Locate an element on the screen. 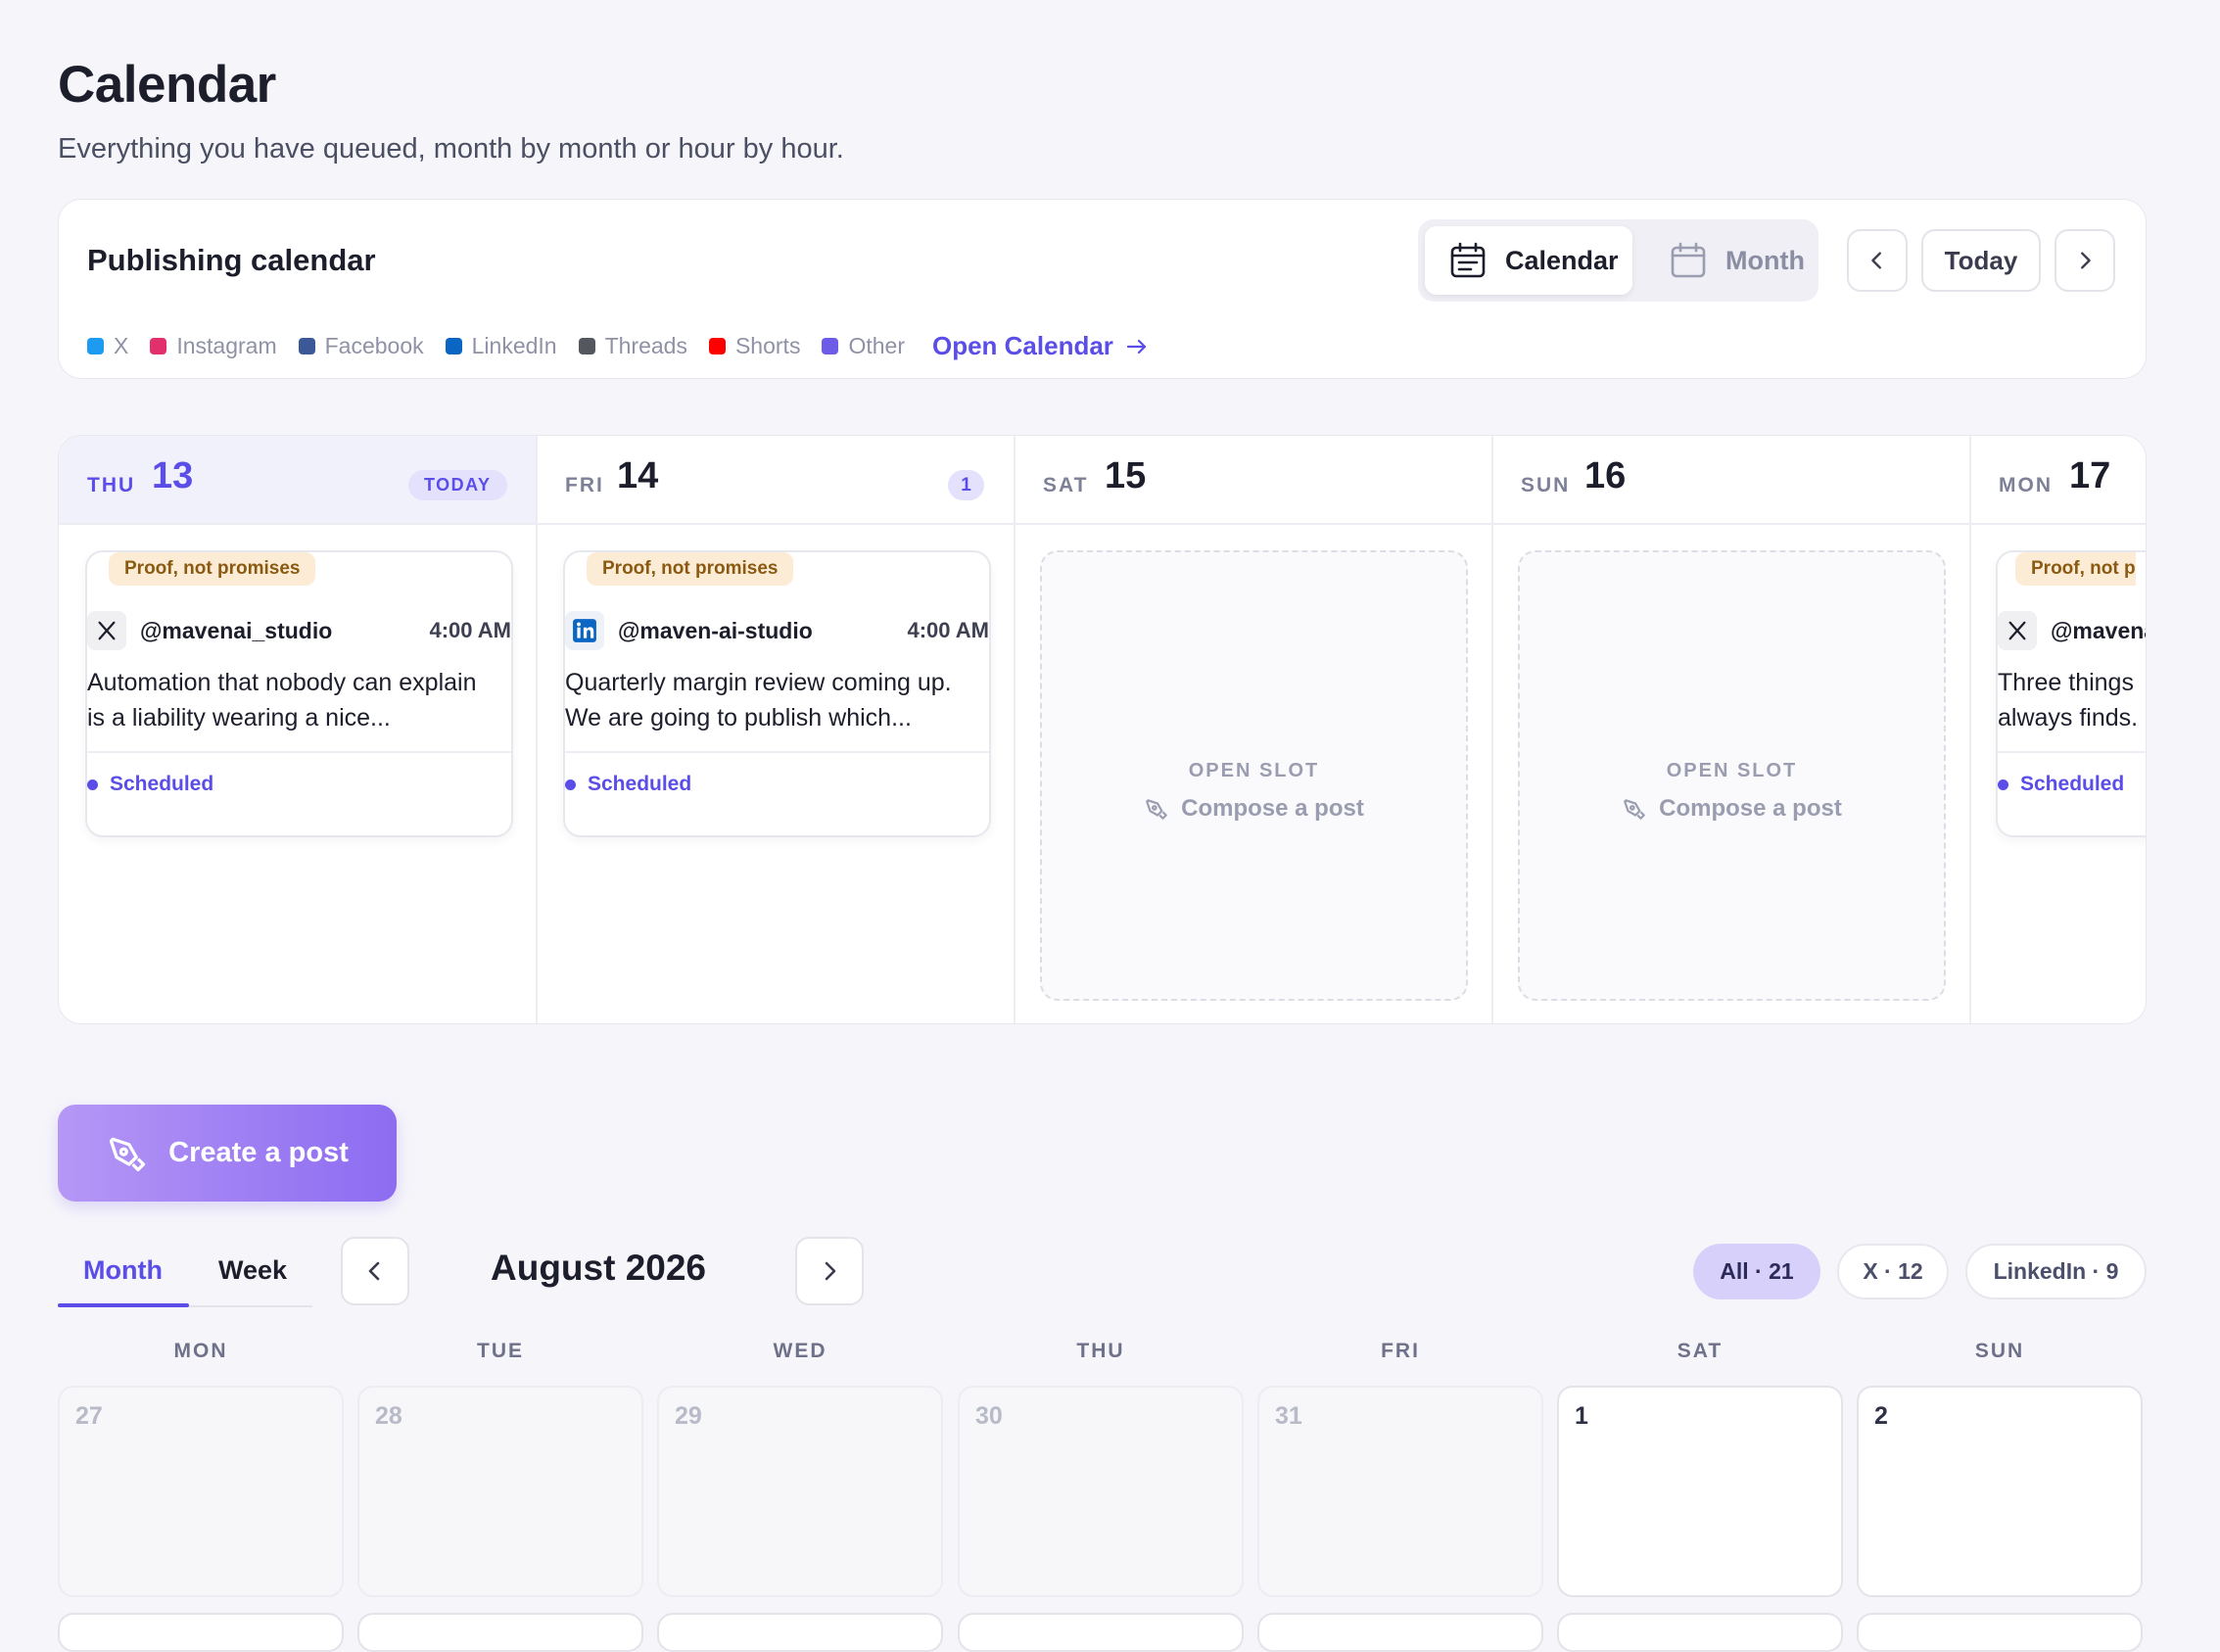  legend-label: Instagram is located at coordinates (226, 345).